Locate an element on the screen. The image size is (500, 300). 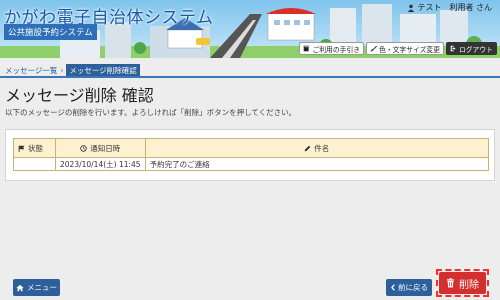
book-icon is located at coordinates (306, 48).